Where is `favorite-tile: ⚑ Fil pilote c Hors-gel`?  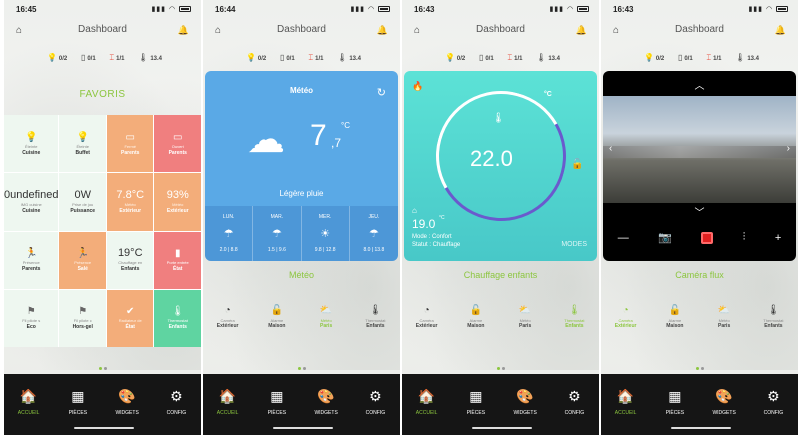
favorite-tile: ⚑ Fil pilote c Hors-gel is located at coordinates (82, 318).